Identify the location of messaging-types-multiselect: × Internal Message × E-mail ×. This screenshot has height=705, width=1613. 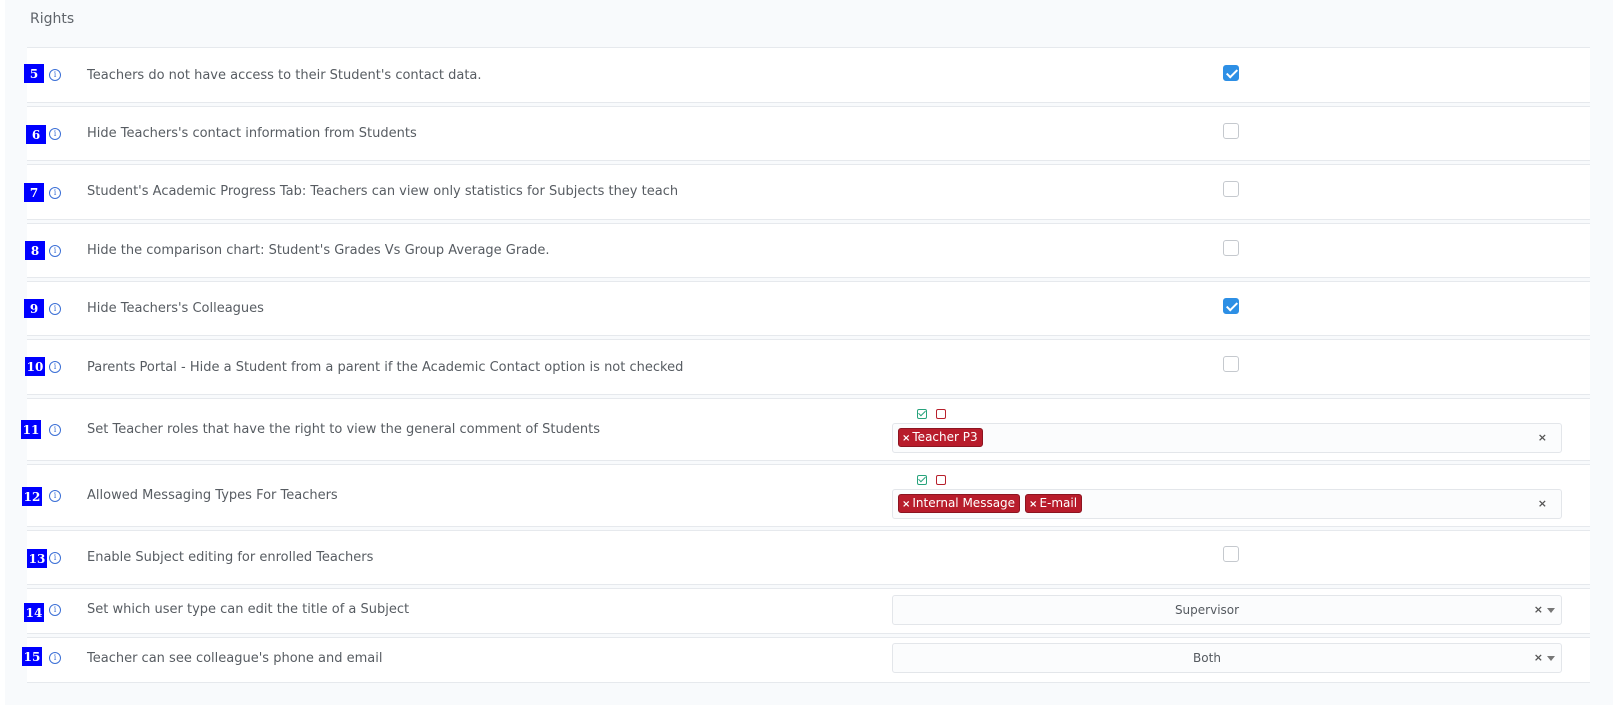
(1227, 504).